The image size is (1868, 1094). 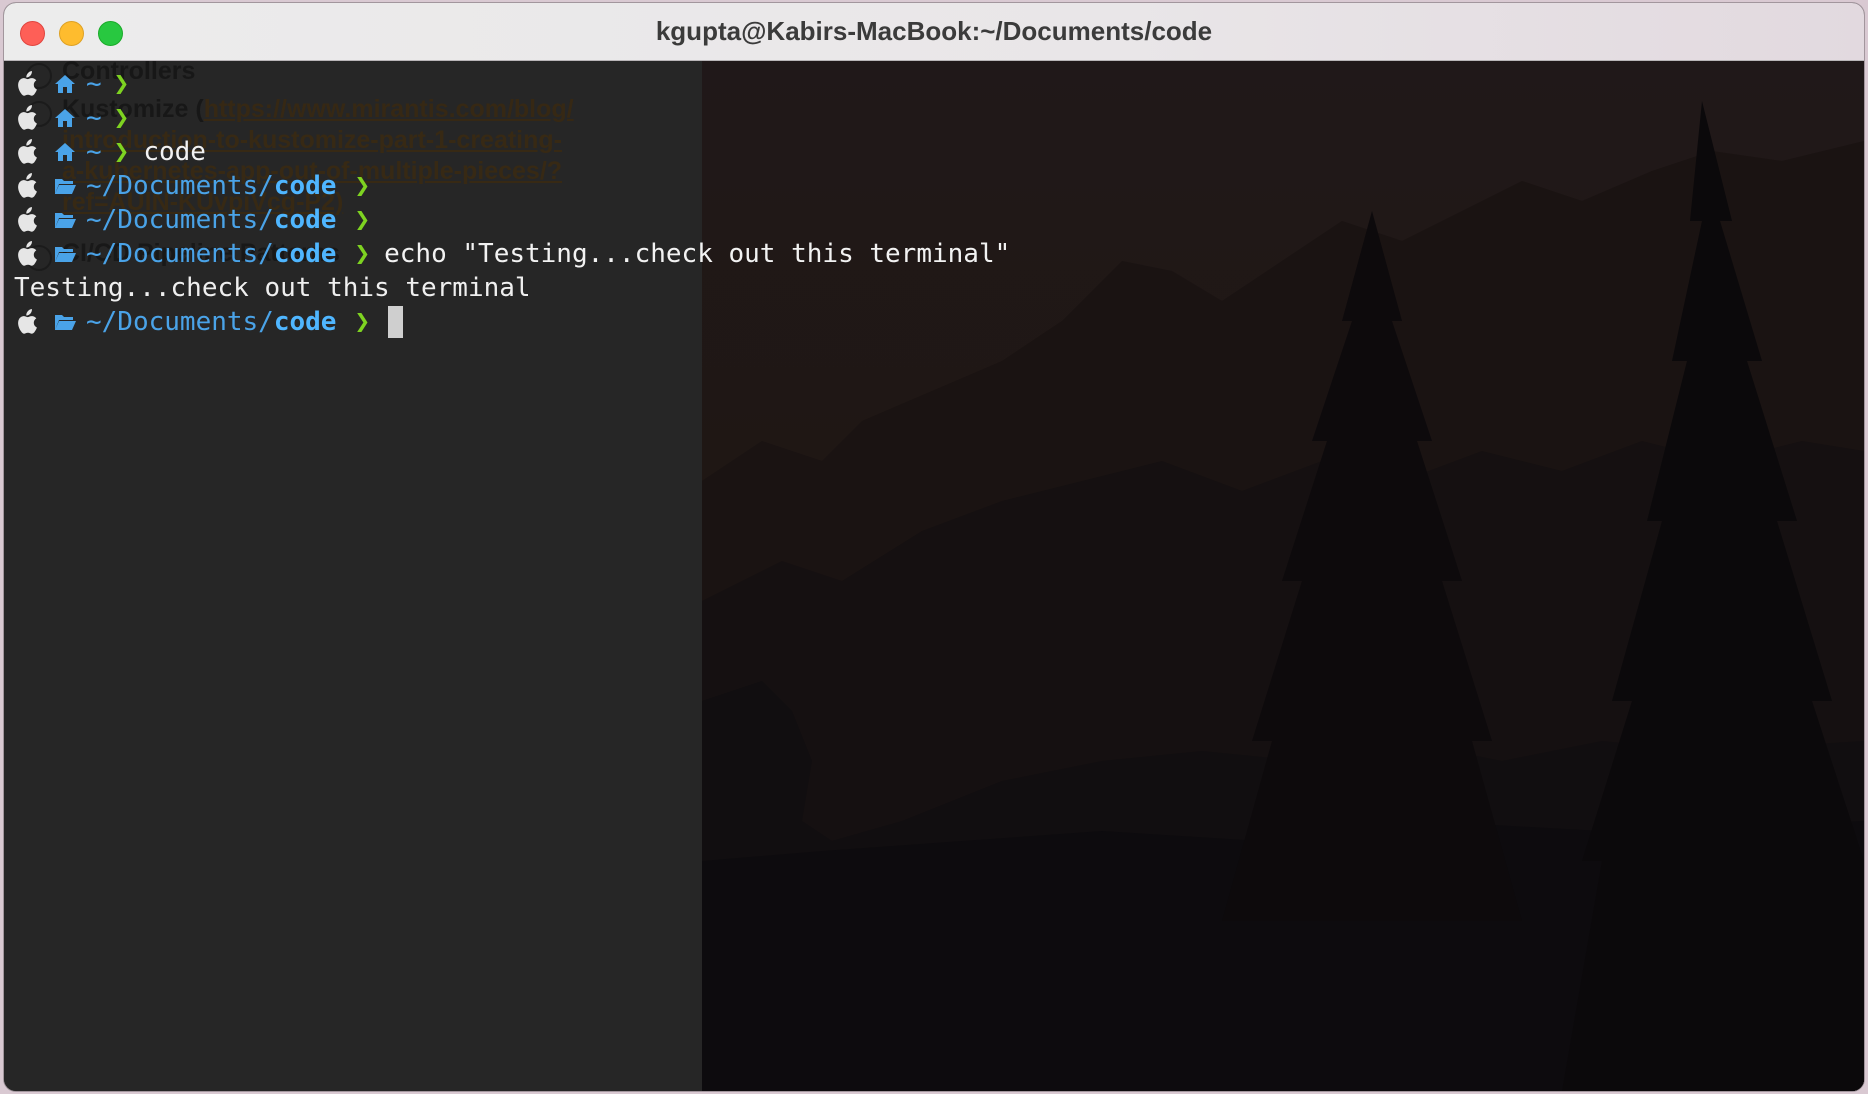 I want to click on title-bar: kgupta@Kabirs-MacBook:~/Documents/code, so click(x=934, y=32).